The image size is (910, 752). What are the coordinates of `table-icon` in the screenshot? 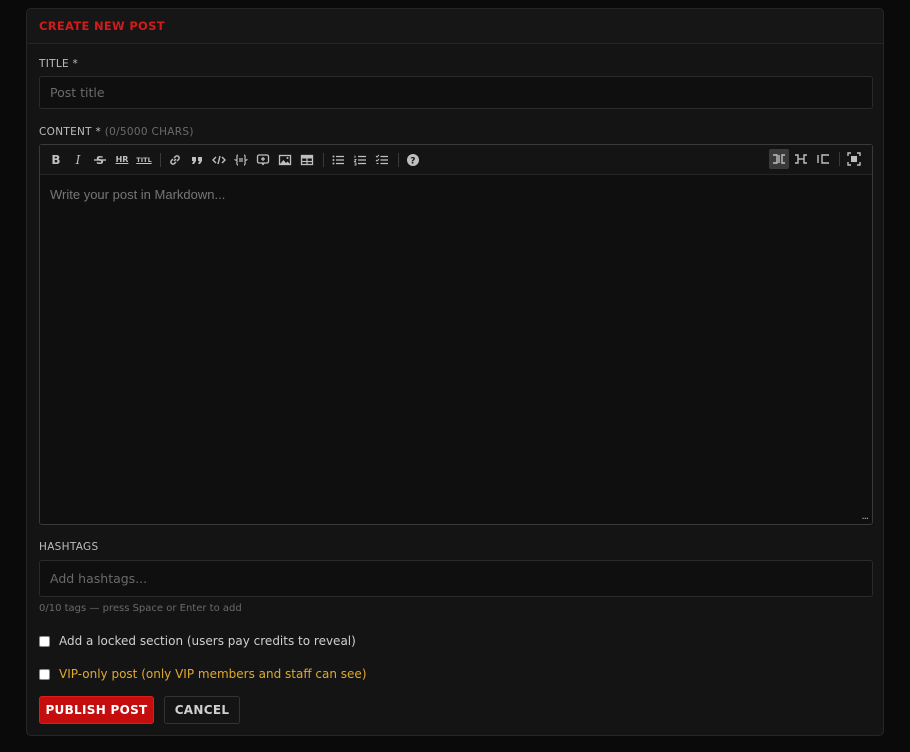 It's located at (307, 160).